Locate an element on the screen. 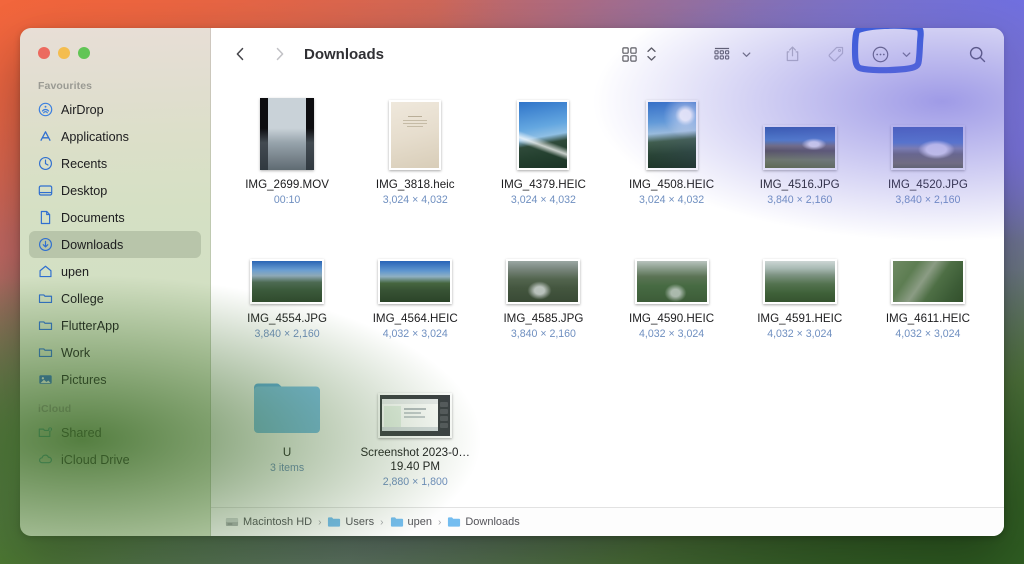 The height and width of the screenshot is (564, 1024). sidebar-item-shared: Shared is located at coordinates (115, 432).